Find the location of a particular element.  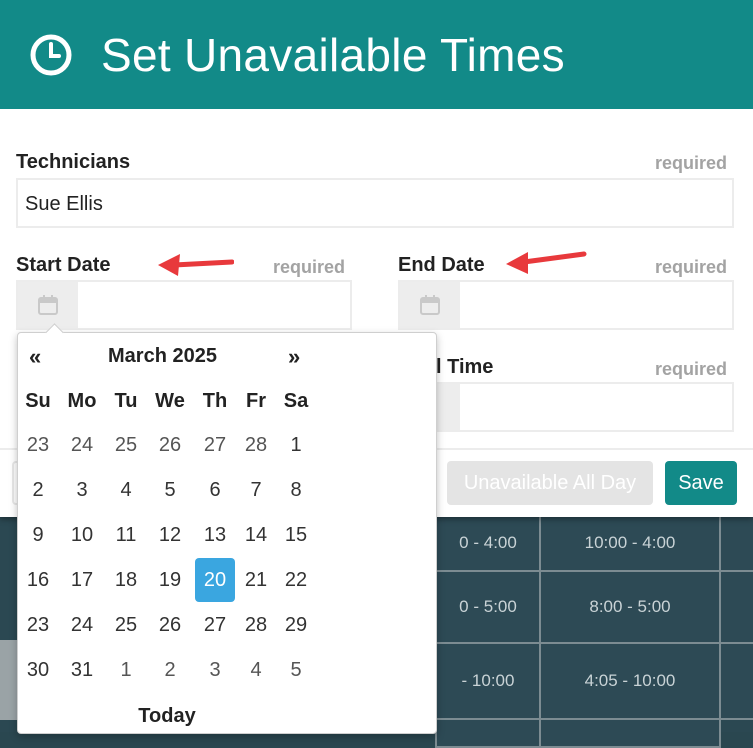

schedule-cell-text: - 10:00 is located at coordinates (488, 680).